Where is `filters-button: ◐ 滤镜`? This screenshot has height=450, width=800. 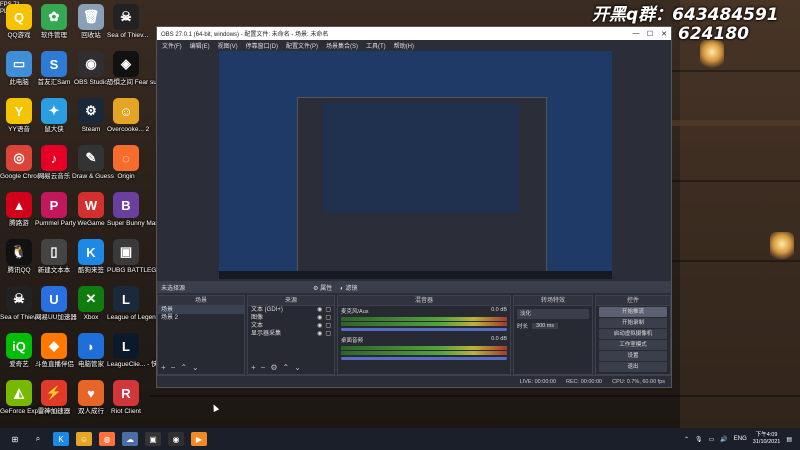
filters-button: ◐ 滤镜 is located at coordinates (348, 287).